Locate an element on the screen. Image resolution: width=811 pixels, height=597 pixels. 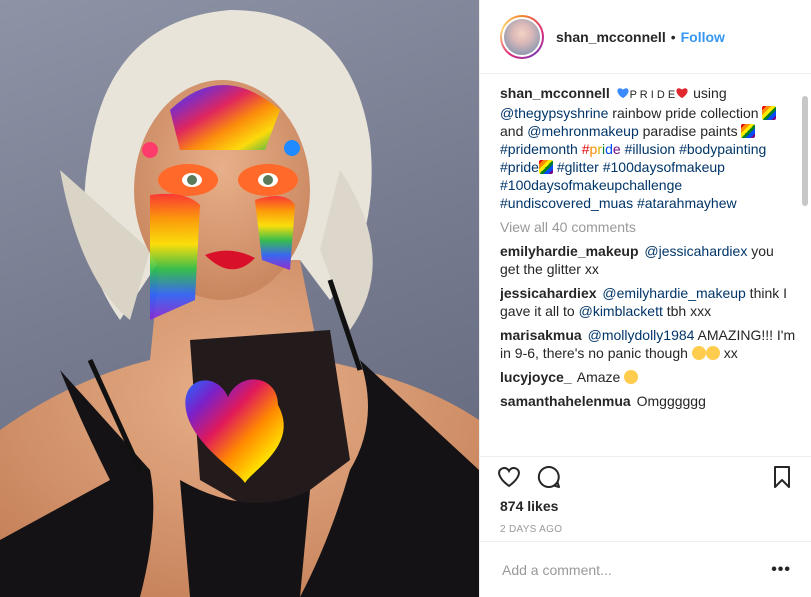
mention-link: @kimblackett is located at coordinates (621, 311).